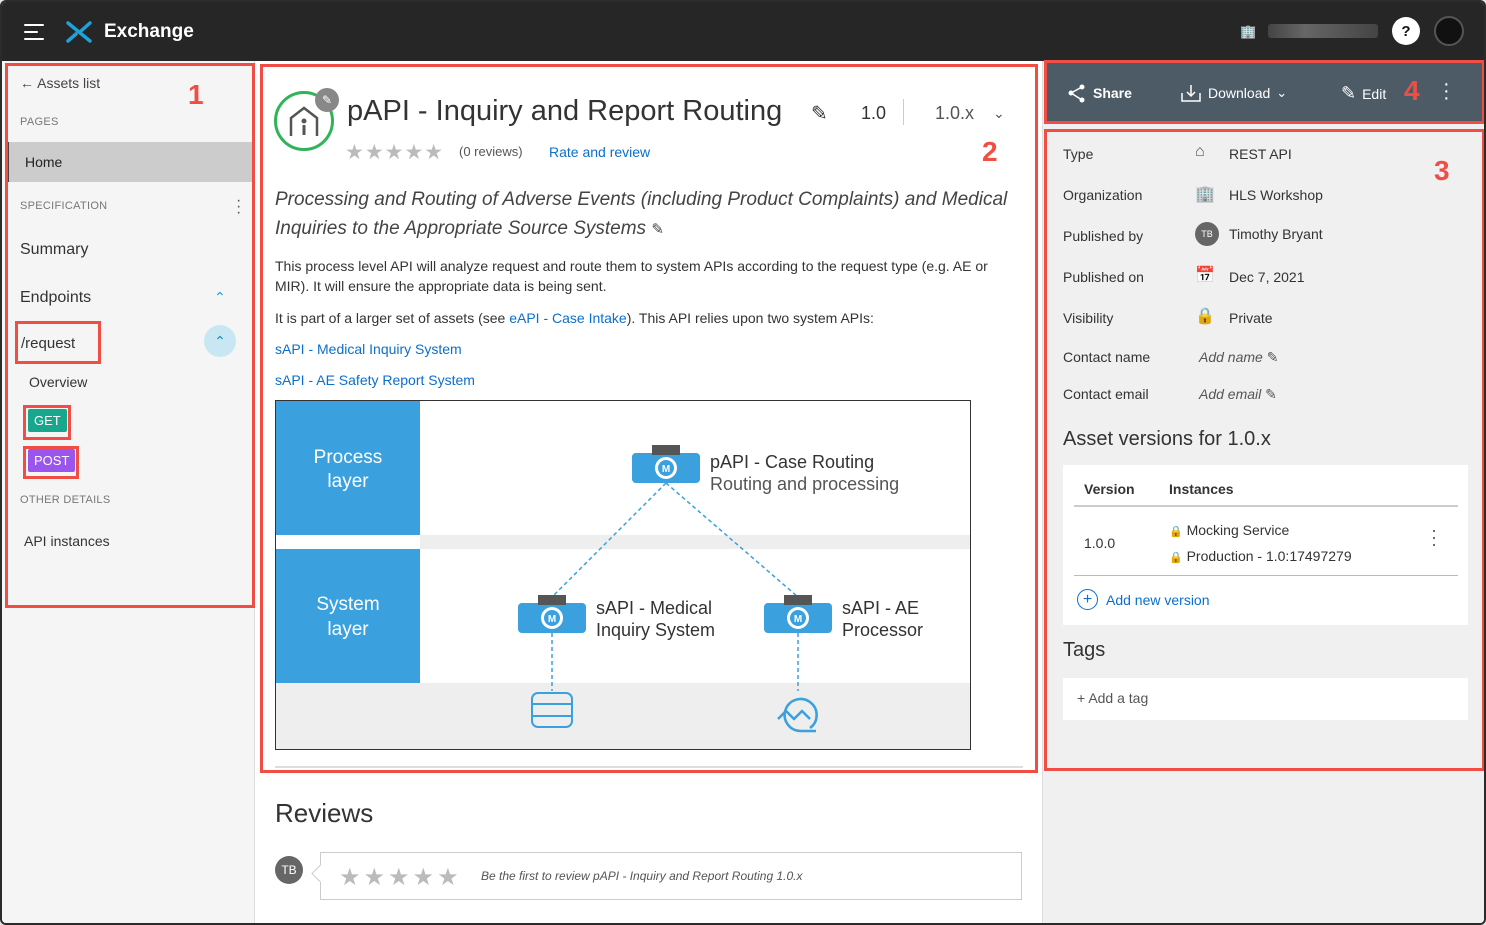 Image resolution: width=1486 pixels, height=925 pixels. I want to click on more-options-icon: · · ·, so click(1446, 91).